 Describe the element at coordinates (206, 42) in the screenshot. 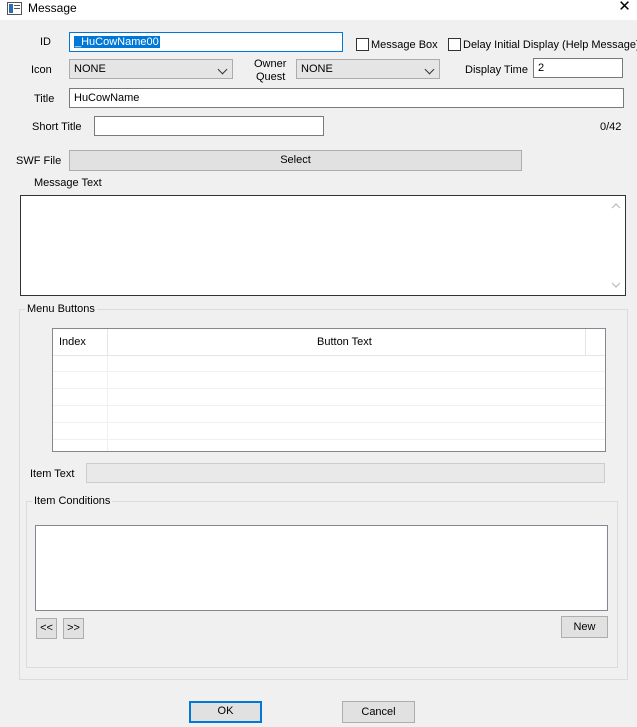

I see `id-input: _HuCowName00` at that location.